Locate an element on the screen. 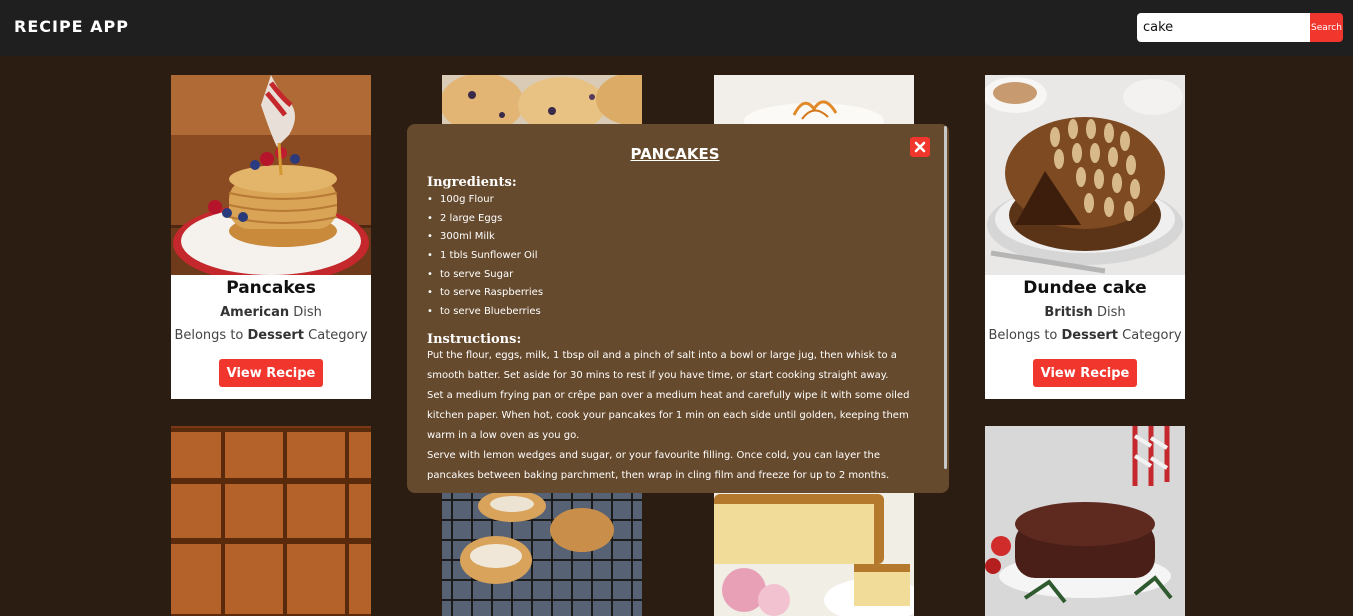 Image resolution: width=1353 pixels, height=616 pixels. search-bar: Search is located at coordinates (1240, 27).